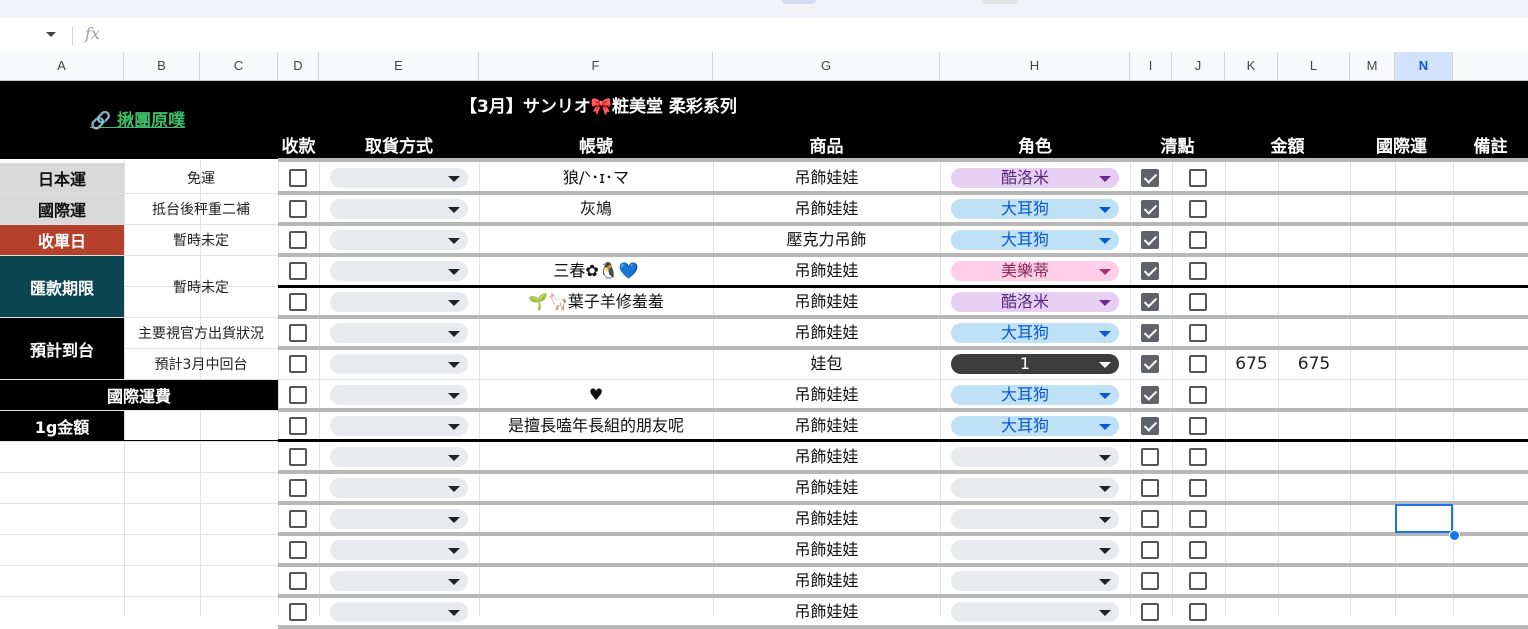 The image size is (1528, 629). Describe the element at coordinates (1105, 427) in the screenshot. I see `chevron-down-icon` at that location.